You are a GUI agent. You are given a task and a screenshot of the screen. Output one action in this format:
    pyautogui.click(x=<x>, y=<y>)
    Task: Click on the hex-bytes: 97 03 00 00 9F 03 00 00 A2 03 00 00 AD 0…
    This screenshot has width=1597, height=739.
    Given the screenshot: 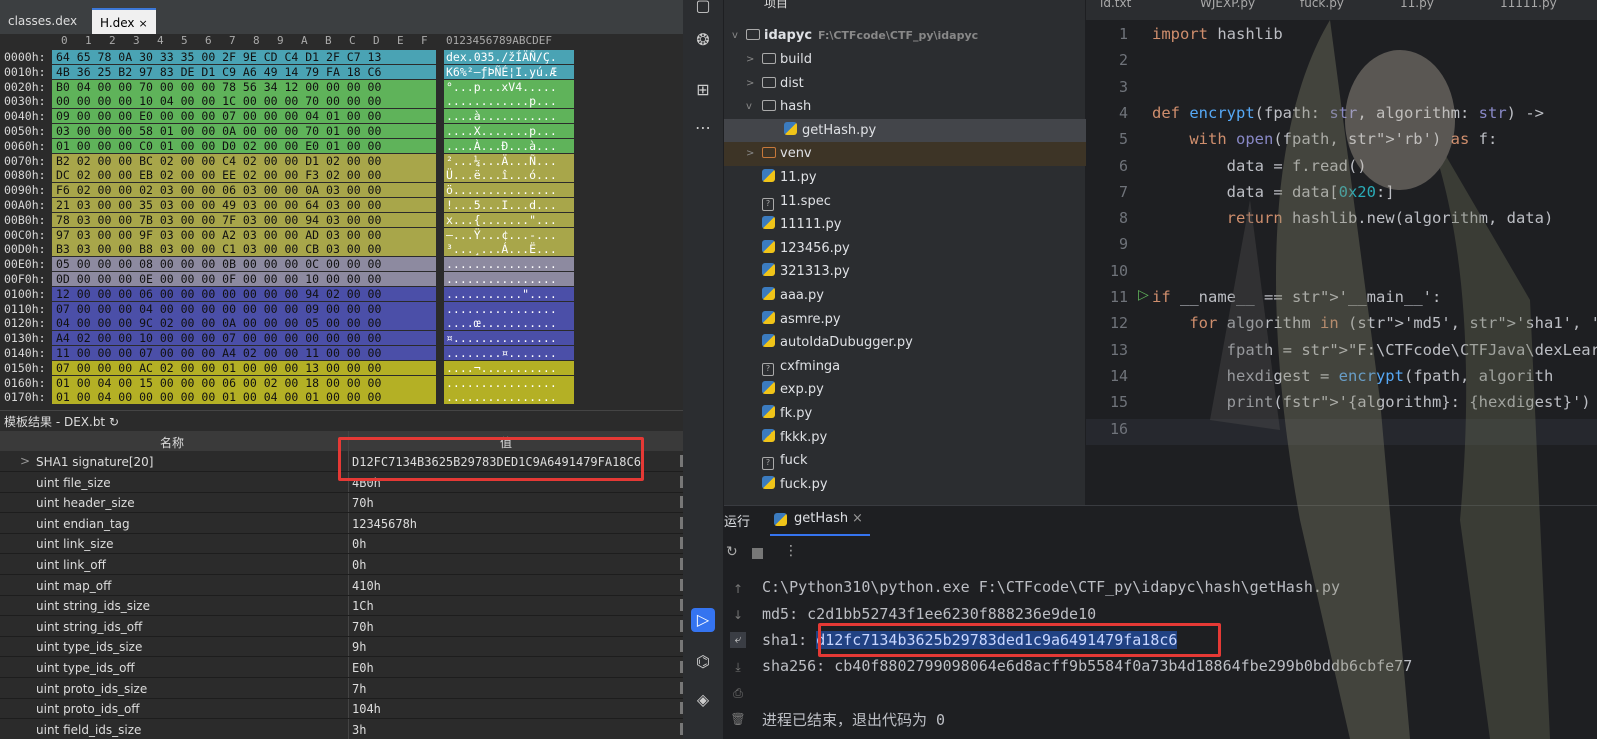 What is the action you would take?
    pyautogui.click(x=244, y=234)
    